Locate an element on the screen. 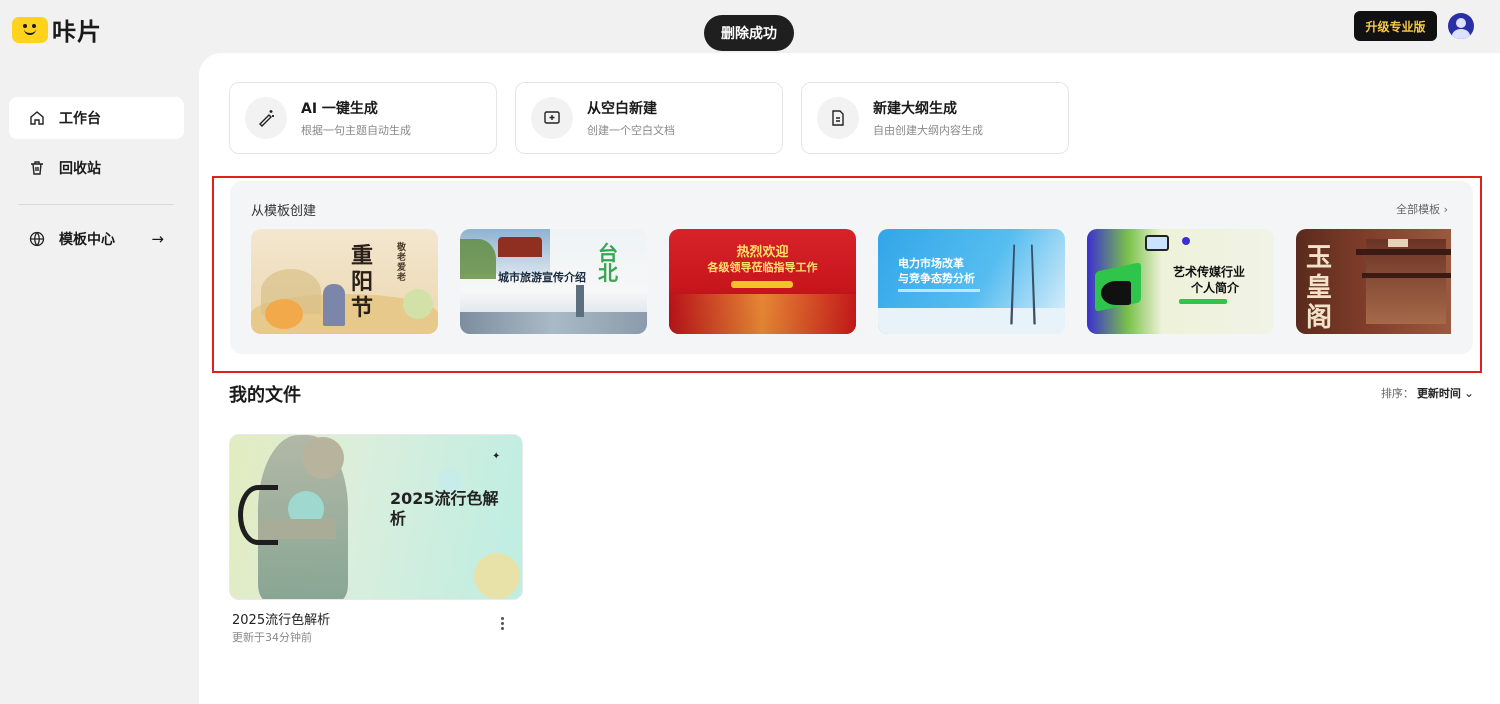 The image size is (1500, 704). quick-action-title: 从空白新建 is located at coordinates (622, 109).